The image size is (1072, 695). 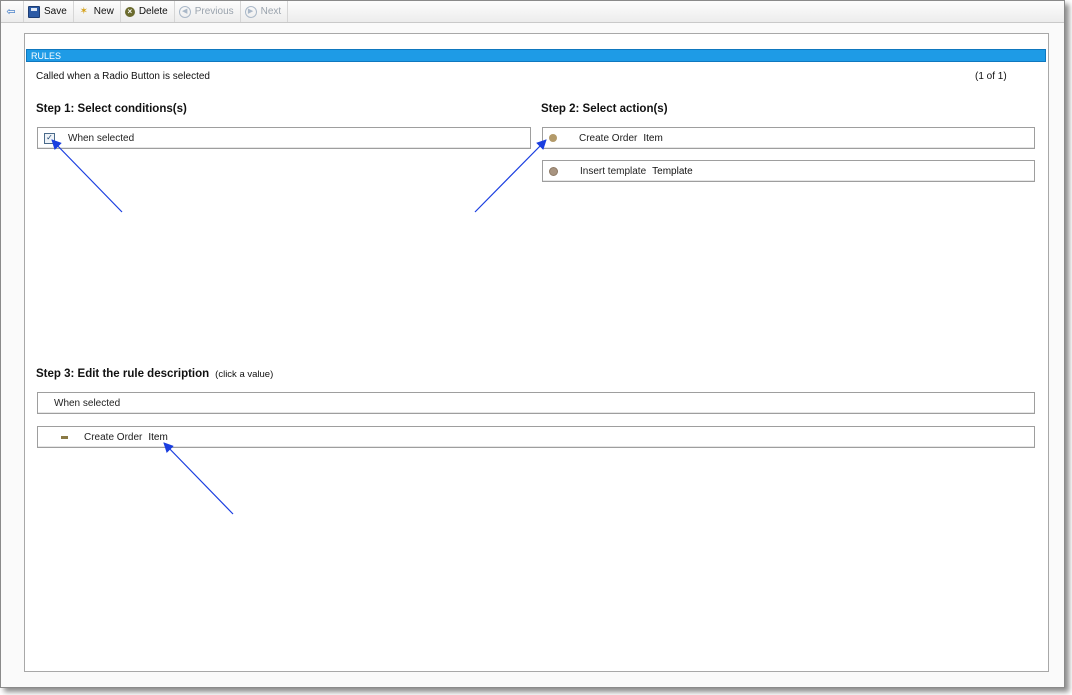 What do you see at coordinates (536, 403) in the screenshot?
I see `description-condition: When selected` at bounding box center [536, 403].